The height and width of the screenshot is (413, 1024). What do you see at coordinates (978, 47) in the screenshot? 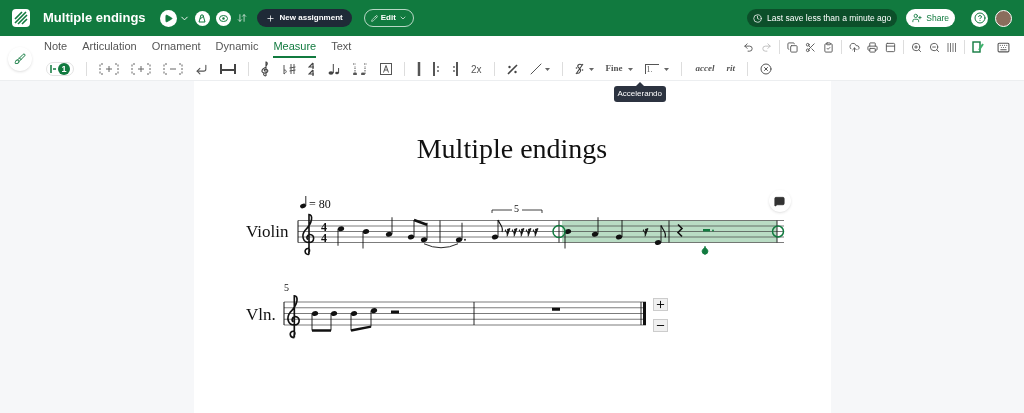
I see `score-pencil-icon` at bounding box center [978, 47].